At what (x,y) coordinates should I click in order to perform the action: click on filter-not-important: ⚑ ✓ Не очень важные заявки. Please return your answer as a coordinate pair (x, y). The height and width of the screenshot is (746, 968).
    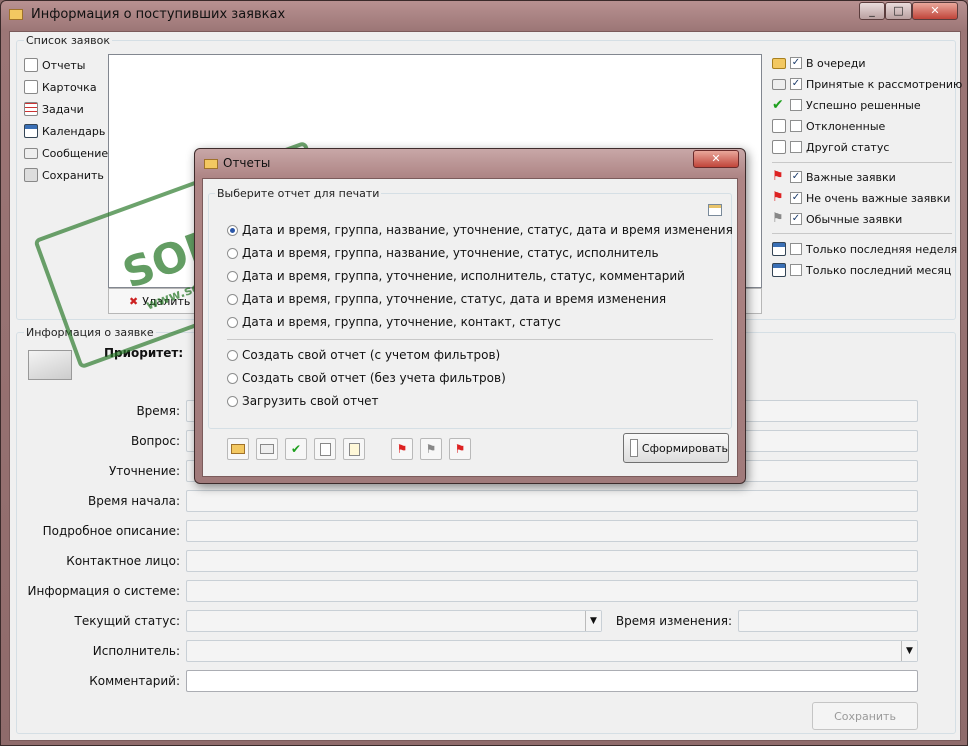
    Looking at the image, I should click on (861, 198).